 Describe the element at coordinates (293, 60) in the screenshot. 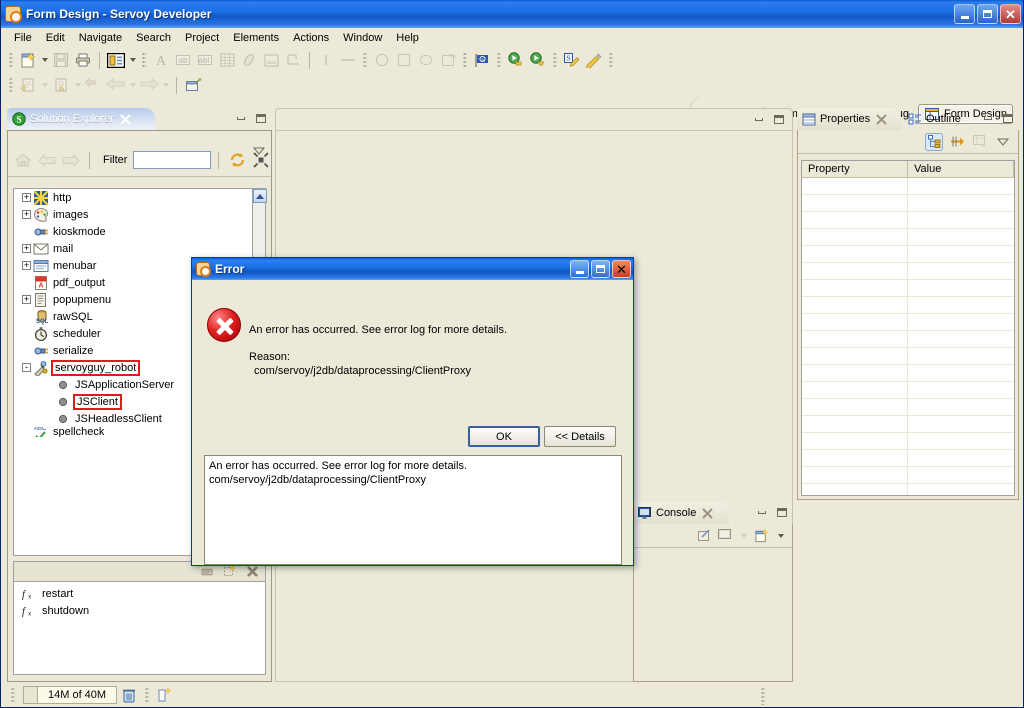

I see `corner-shape-button` at that location.